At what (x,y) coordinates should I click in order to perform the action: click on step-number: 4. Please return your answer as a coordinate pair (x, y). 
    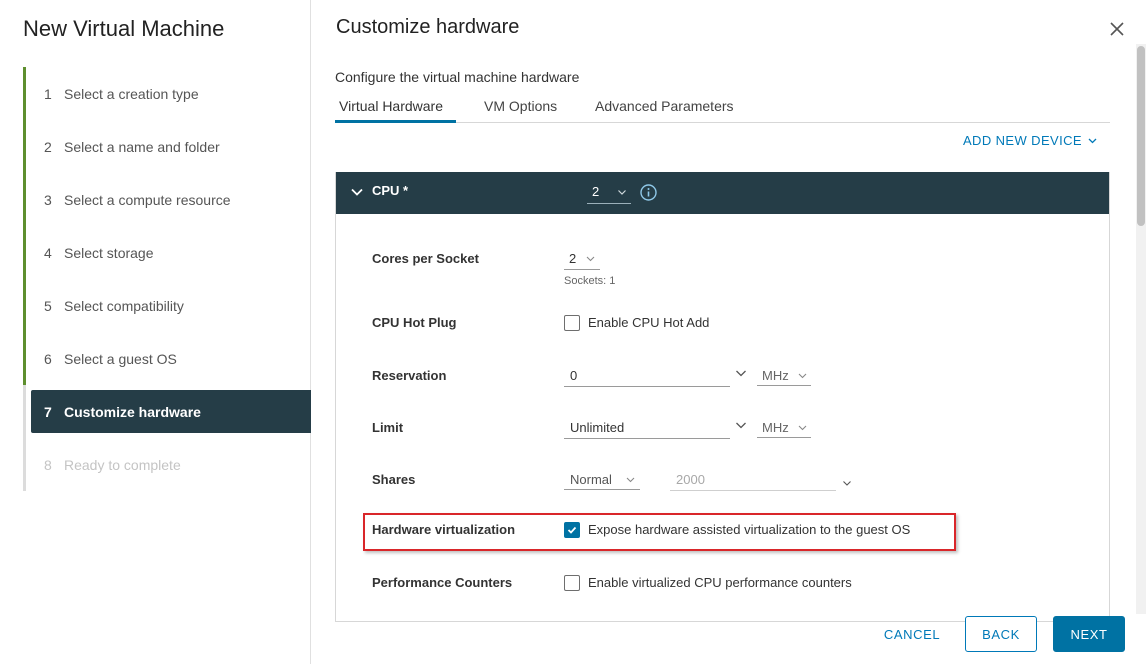
    Looking at the image, I should click on (48, 252).